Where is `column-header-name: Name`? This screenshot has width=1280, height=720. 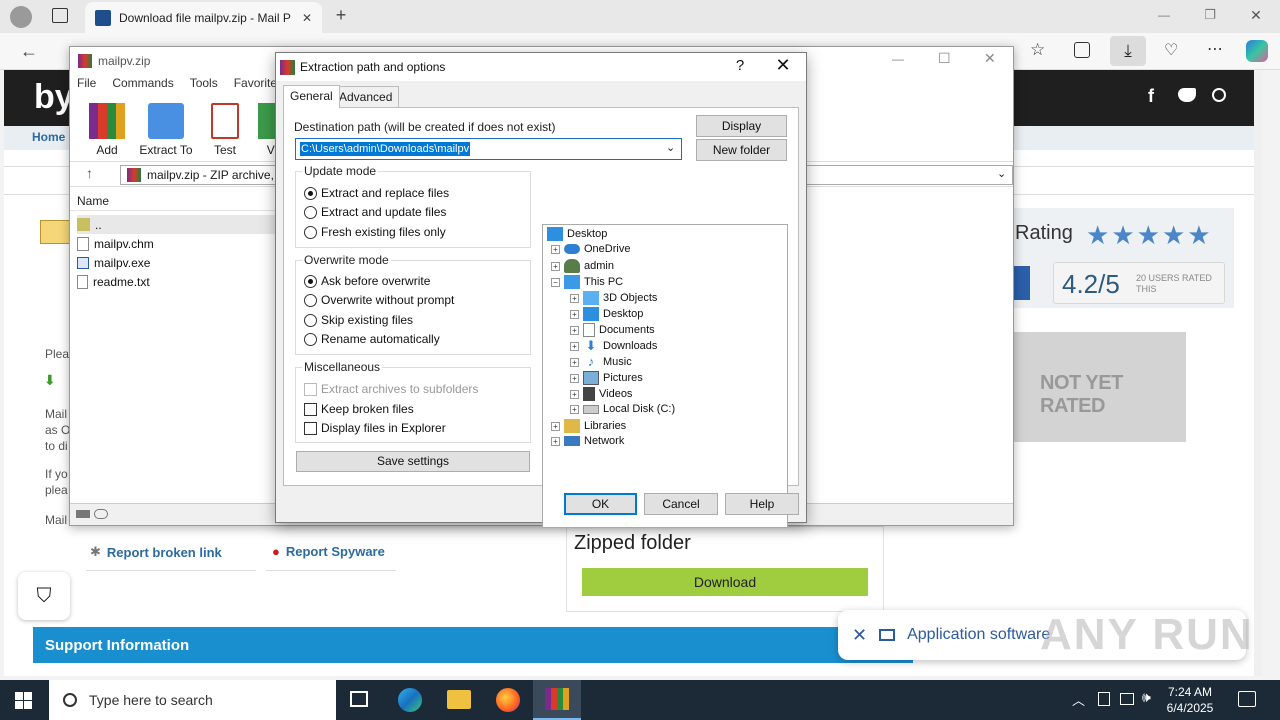
column-header-name: Name is located at coordinates (175, 200).